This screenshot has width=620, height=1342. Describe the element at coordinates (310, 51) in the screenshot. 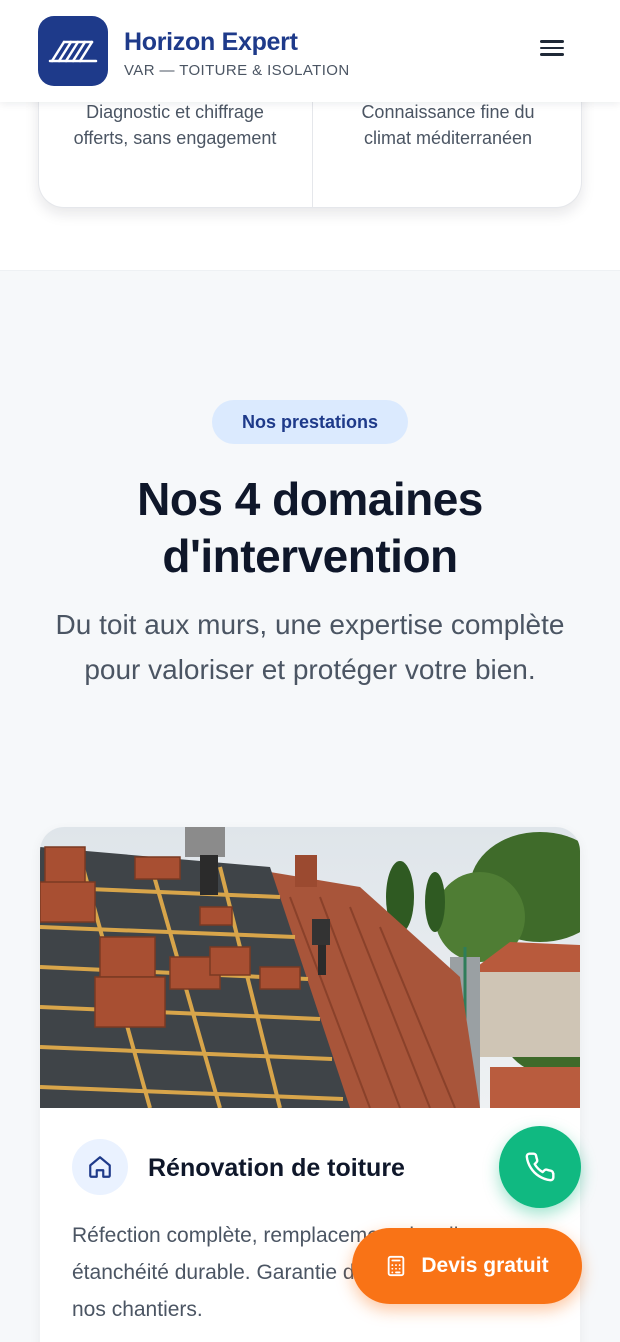

I see `site-header: Horizon Expert VAR — TOITURE & ISOLATION` at that location.